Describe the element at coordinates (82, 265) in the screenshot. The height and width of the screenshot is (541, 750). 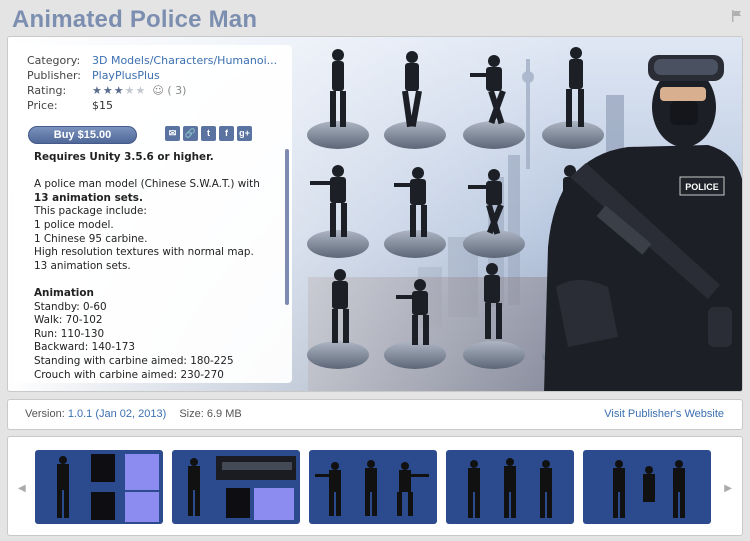
I see `description-line: 13 animation sets.` at that location.